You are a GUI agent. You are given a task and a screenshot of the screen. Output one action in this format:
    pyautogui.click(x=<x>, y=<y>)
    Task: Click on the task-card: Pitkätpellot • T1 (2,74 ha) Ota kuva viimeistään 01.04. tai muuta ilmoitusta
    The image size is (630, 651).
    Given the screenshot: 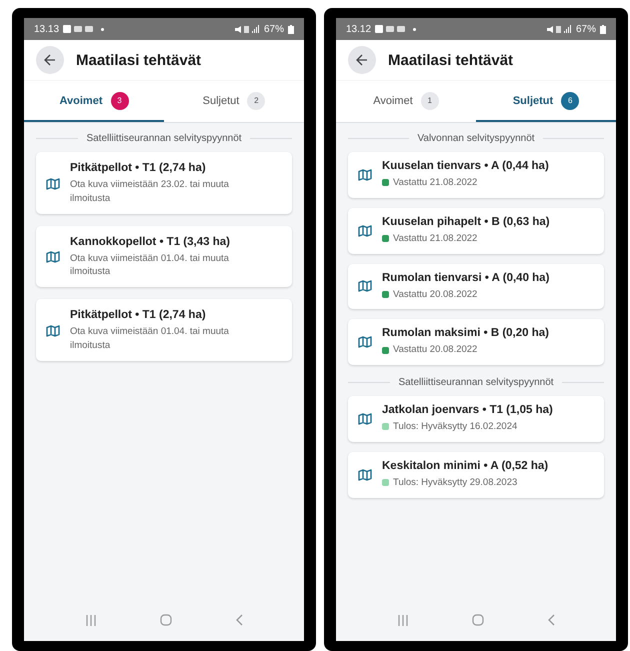 What is the action you would take?
    pyautogui.click(x=164, y=330)
    